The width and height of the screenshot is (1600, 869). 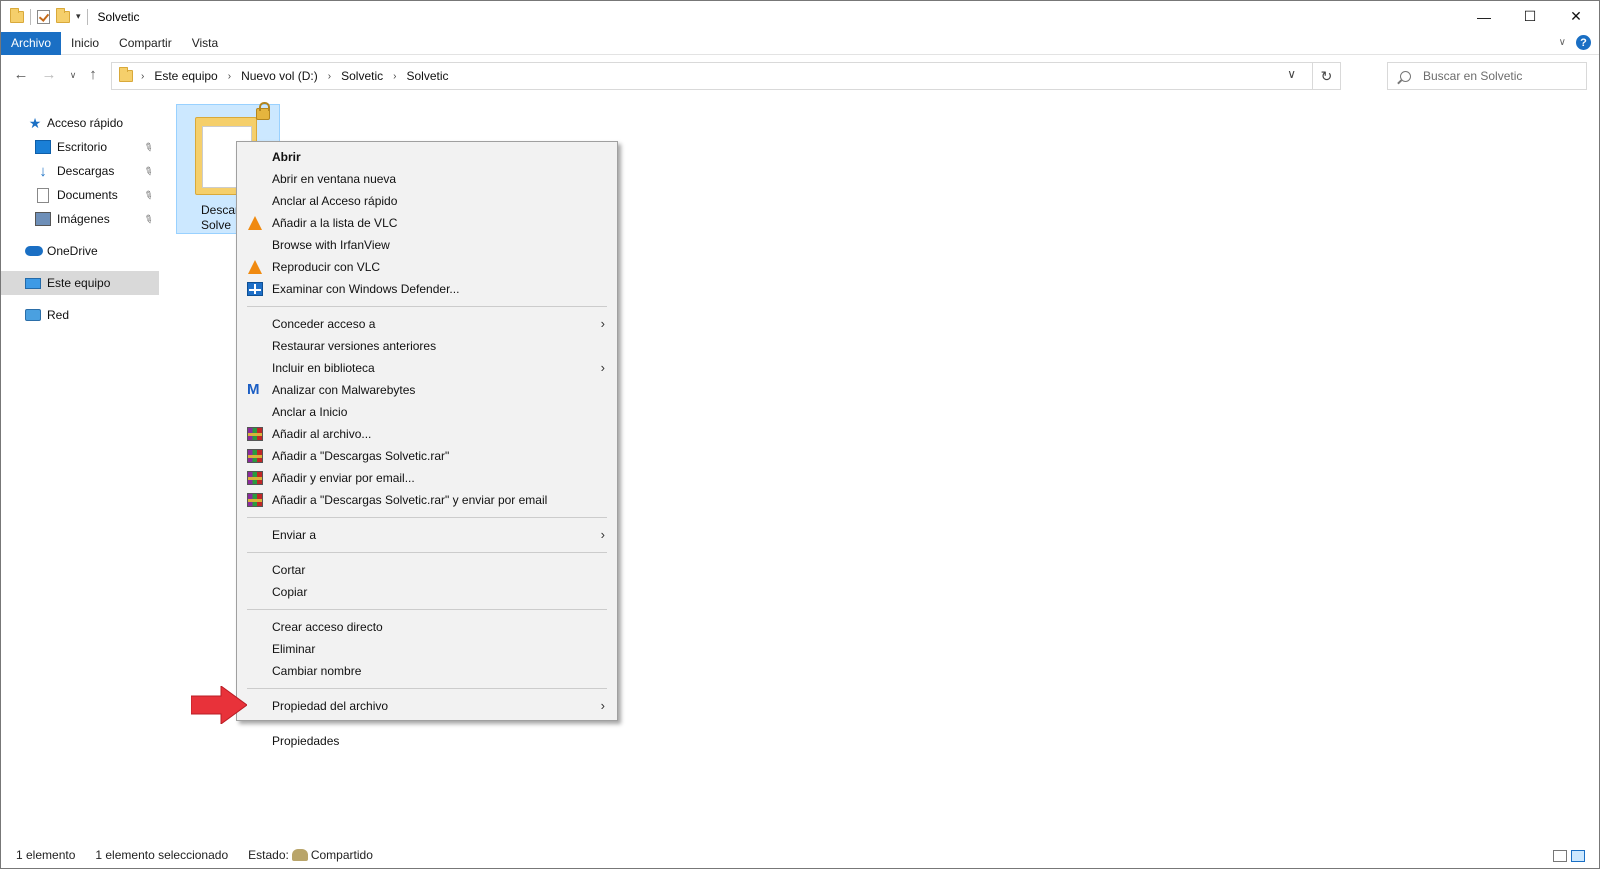 I want to click on menu-item-cambiar-nombre: Cambiar nombre, so click(x=427, y=671).